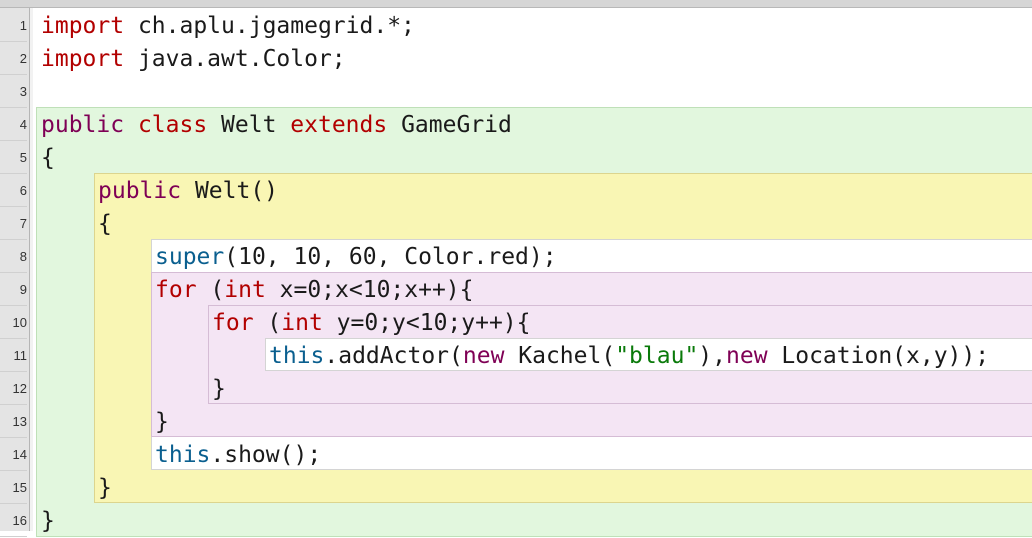 The width and height of the screenshot is (1032, 538). What do you see at coordinates (31, 269) in the screenshot?
I see `gutter-edge` at bounding box center [31, 269].